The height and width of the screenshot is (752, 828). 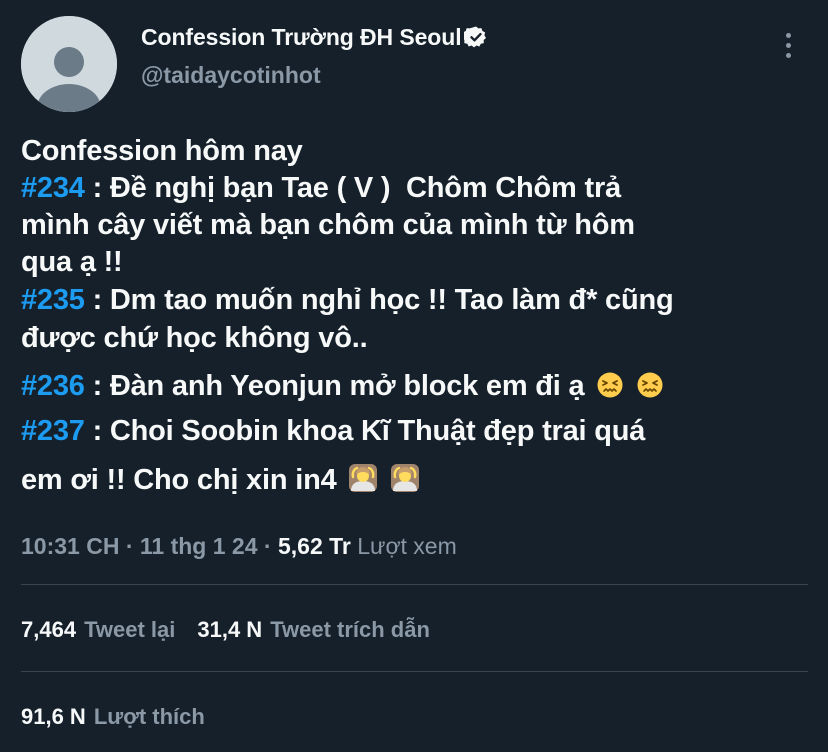 I want to click on tweet-date: 11 thg 1 24, so click(x=199, y=546).